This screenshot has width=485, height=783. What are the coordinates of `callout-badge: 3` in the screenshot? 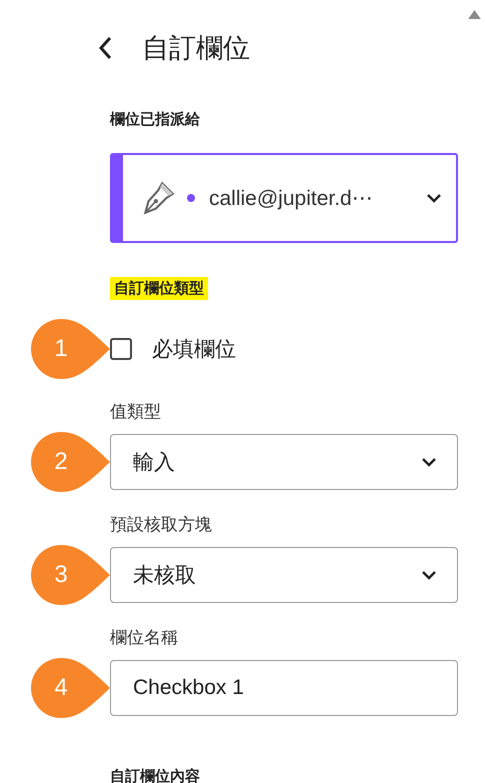 It's located at (70, 575).